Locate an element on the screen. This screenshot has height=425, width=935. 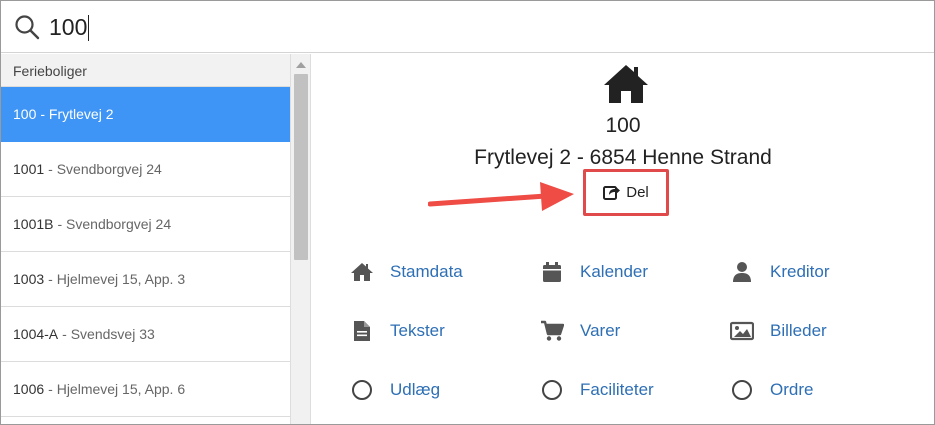
nav-ordre: Ordre is located at coordinates (771, 390).